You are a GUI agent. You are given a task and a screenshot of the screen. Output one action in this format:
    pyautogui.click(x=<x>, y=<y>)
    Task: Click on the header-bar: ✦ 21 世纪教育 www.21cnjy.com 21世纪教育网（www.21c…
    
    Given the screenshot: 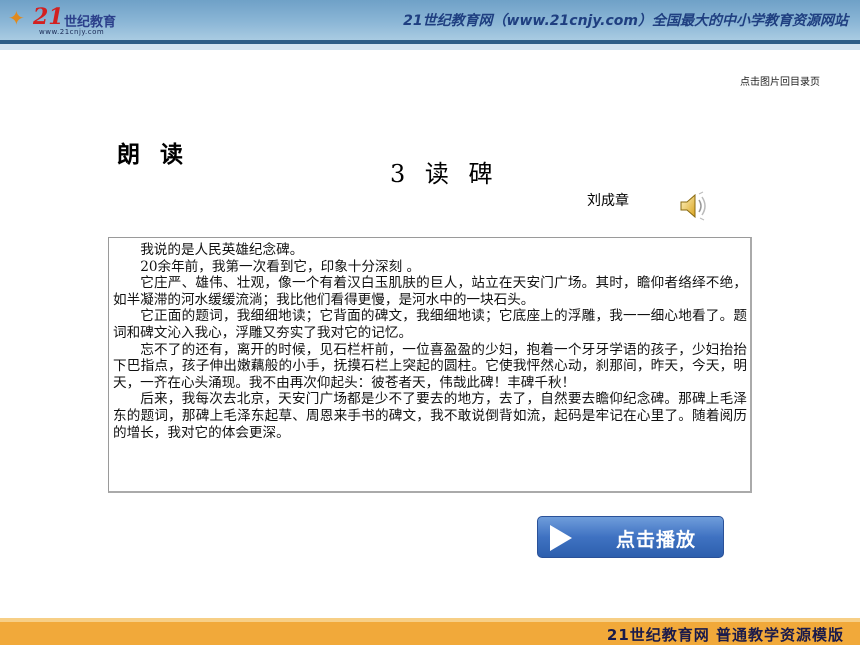 What is the action you would take?
    pyautogui.click(x=430, y=20)
    